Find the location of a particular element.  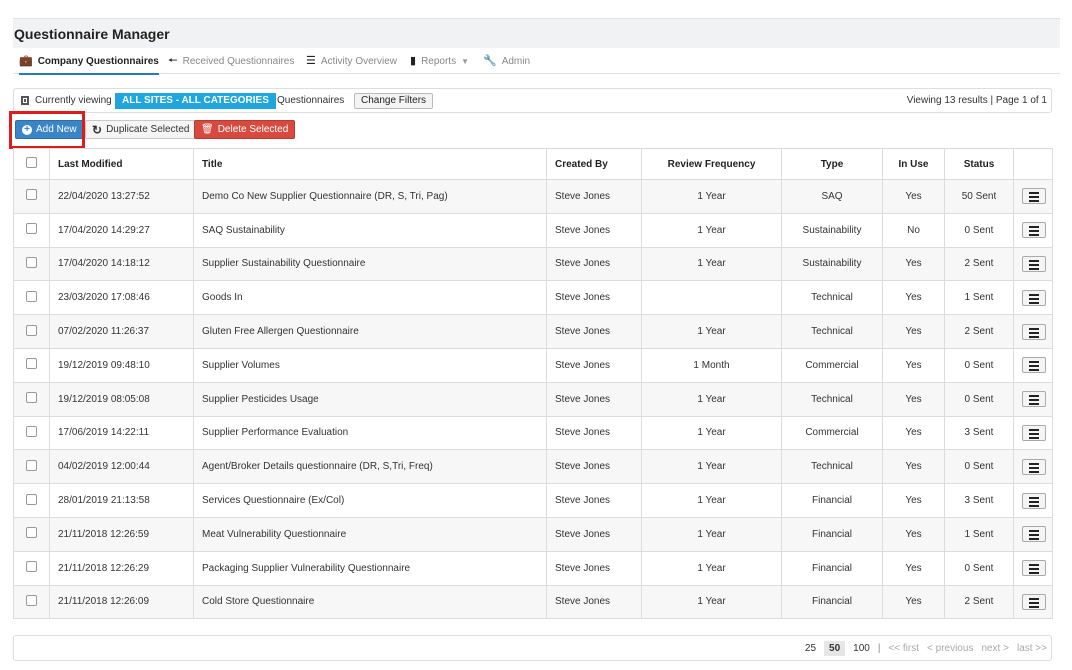

row-status: 3 Sent is located at coordinates (979, 500).